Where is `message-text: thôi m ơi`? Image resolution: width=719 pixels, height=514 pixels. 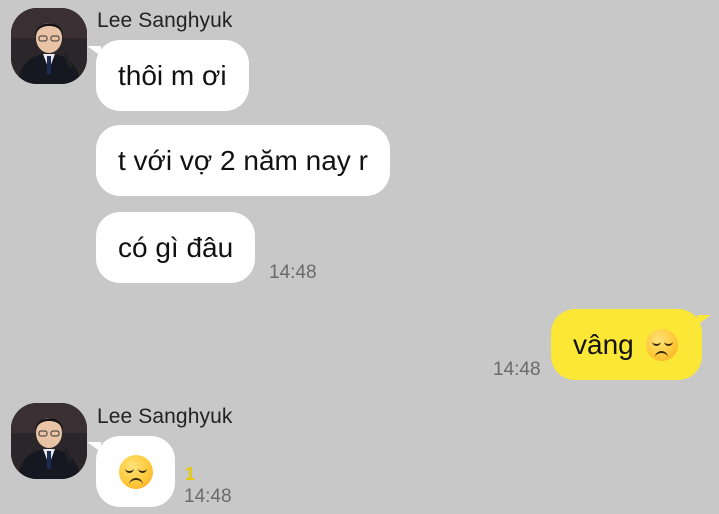 message-text: thôi m ơi is located at coordinates (172, 75).